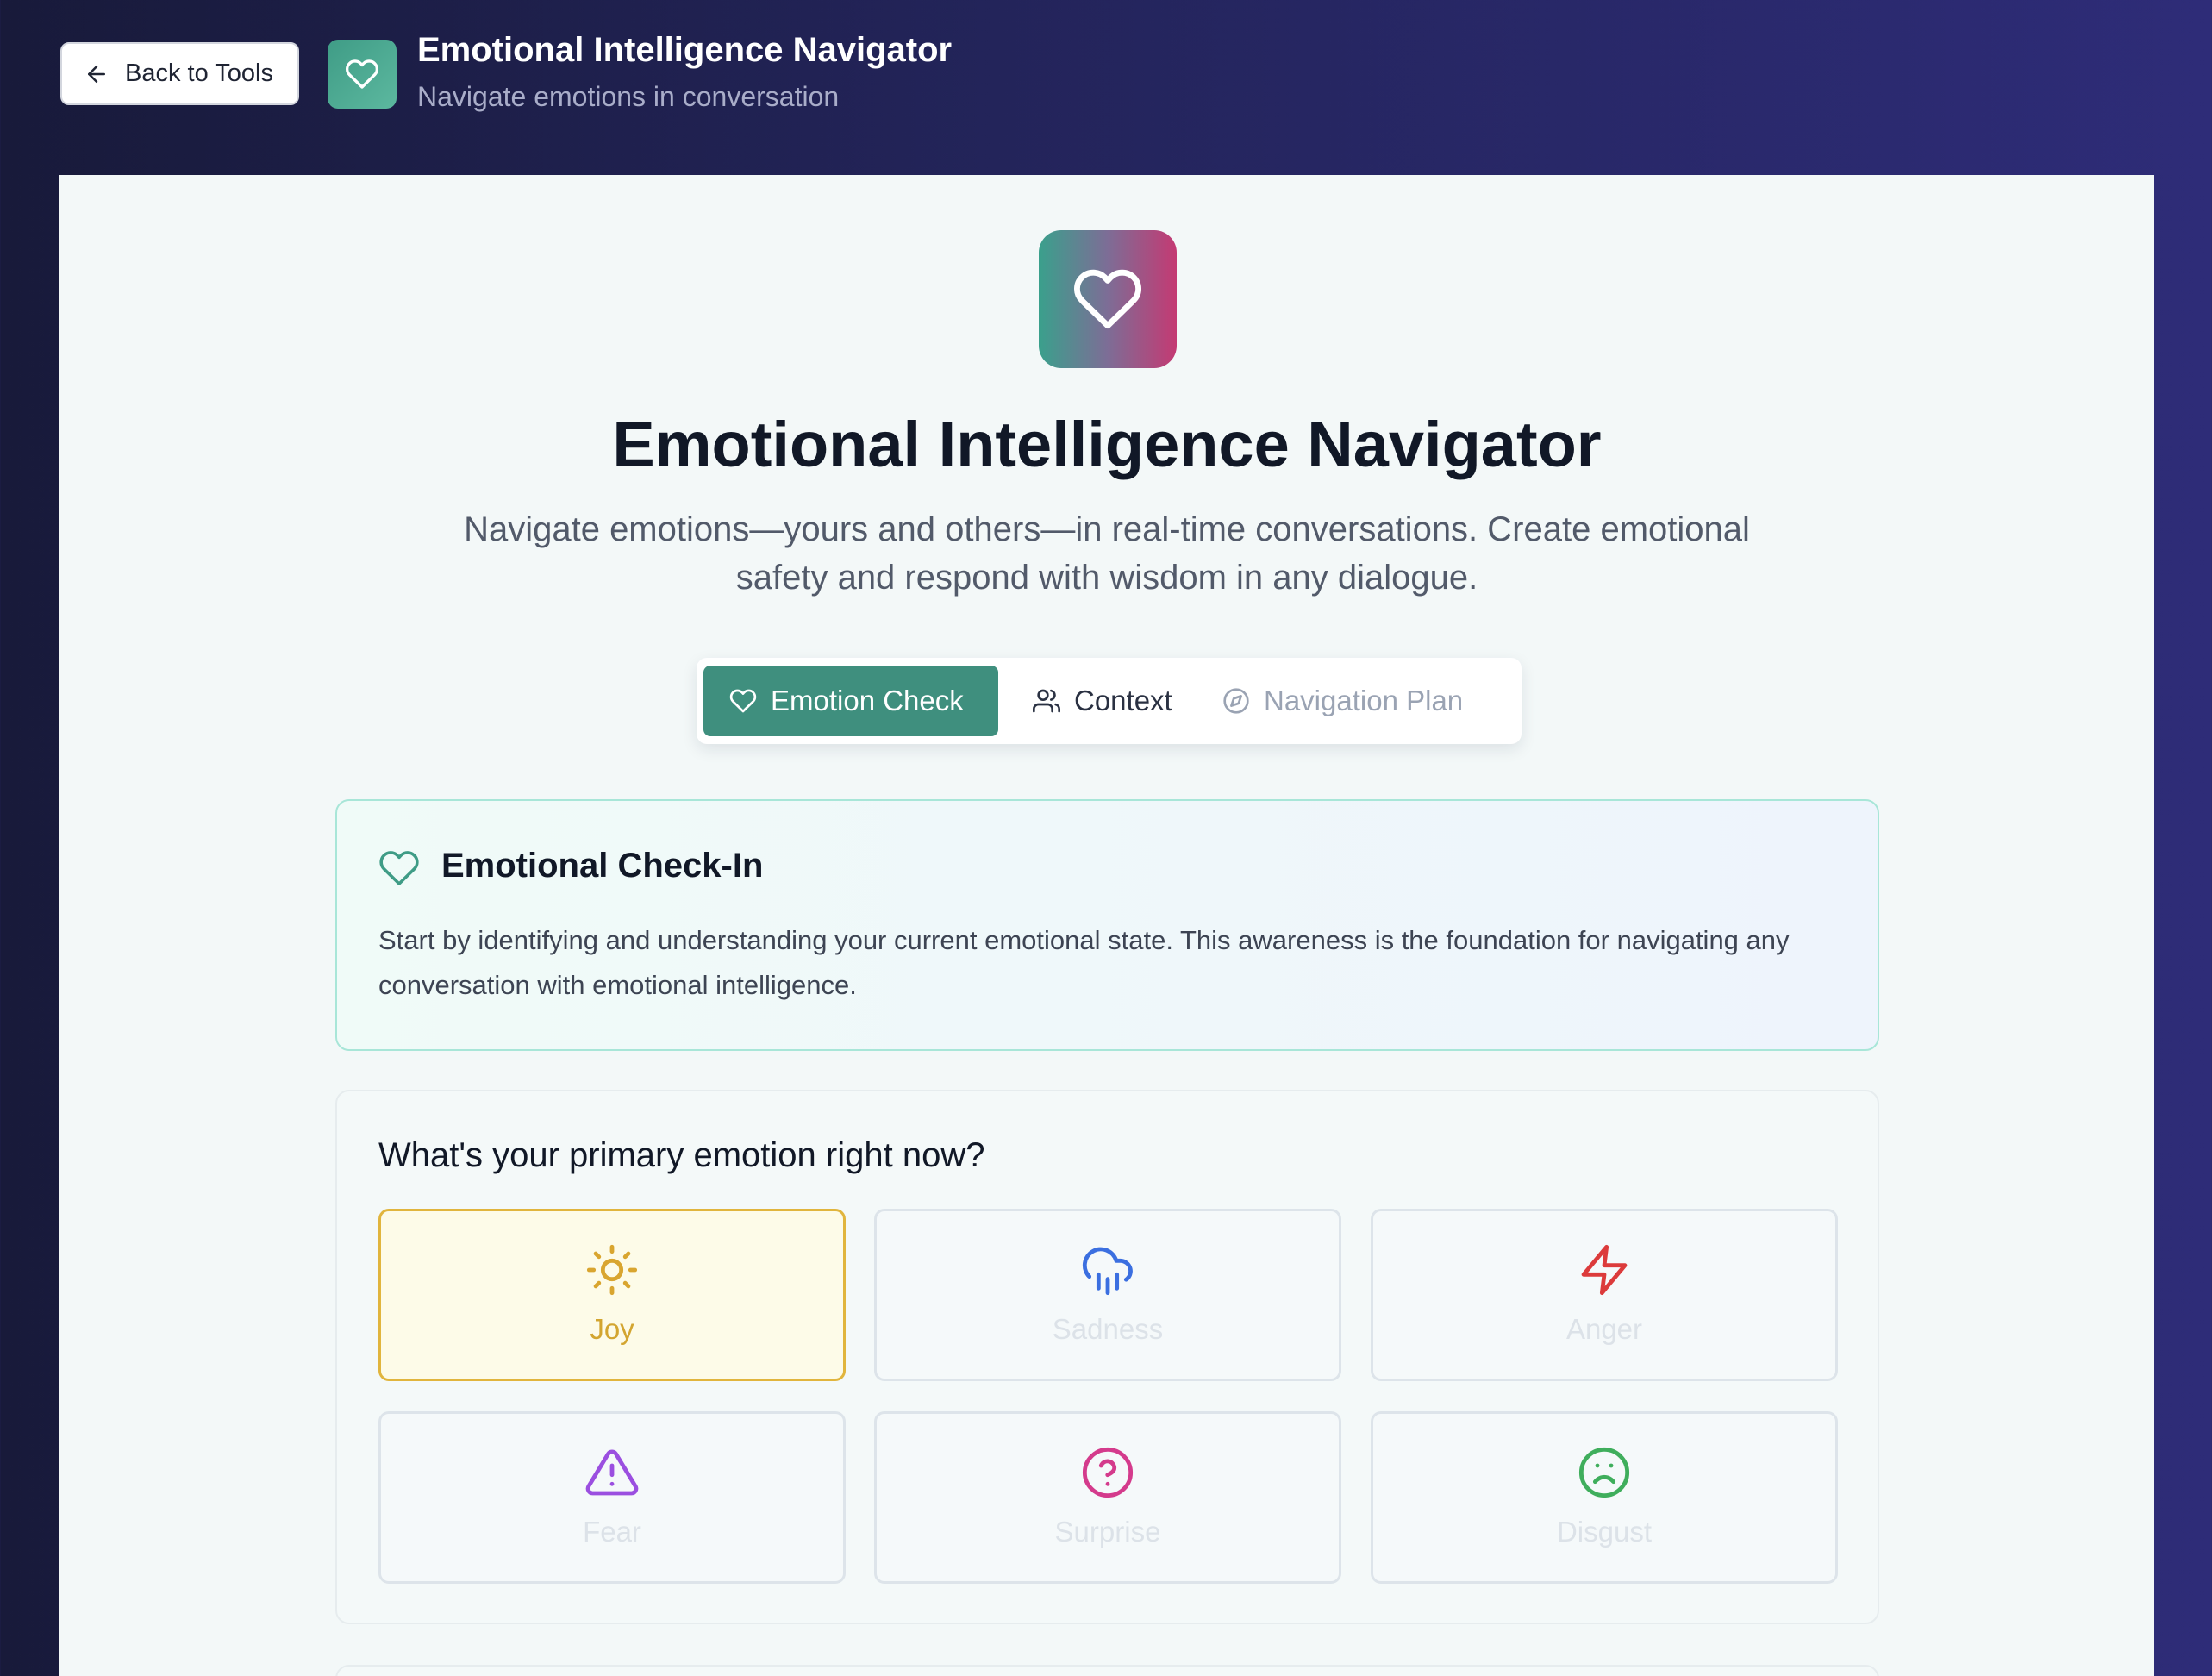  I want to click on back-to-tools-button: Back to Tools, so click(179, 74).